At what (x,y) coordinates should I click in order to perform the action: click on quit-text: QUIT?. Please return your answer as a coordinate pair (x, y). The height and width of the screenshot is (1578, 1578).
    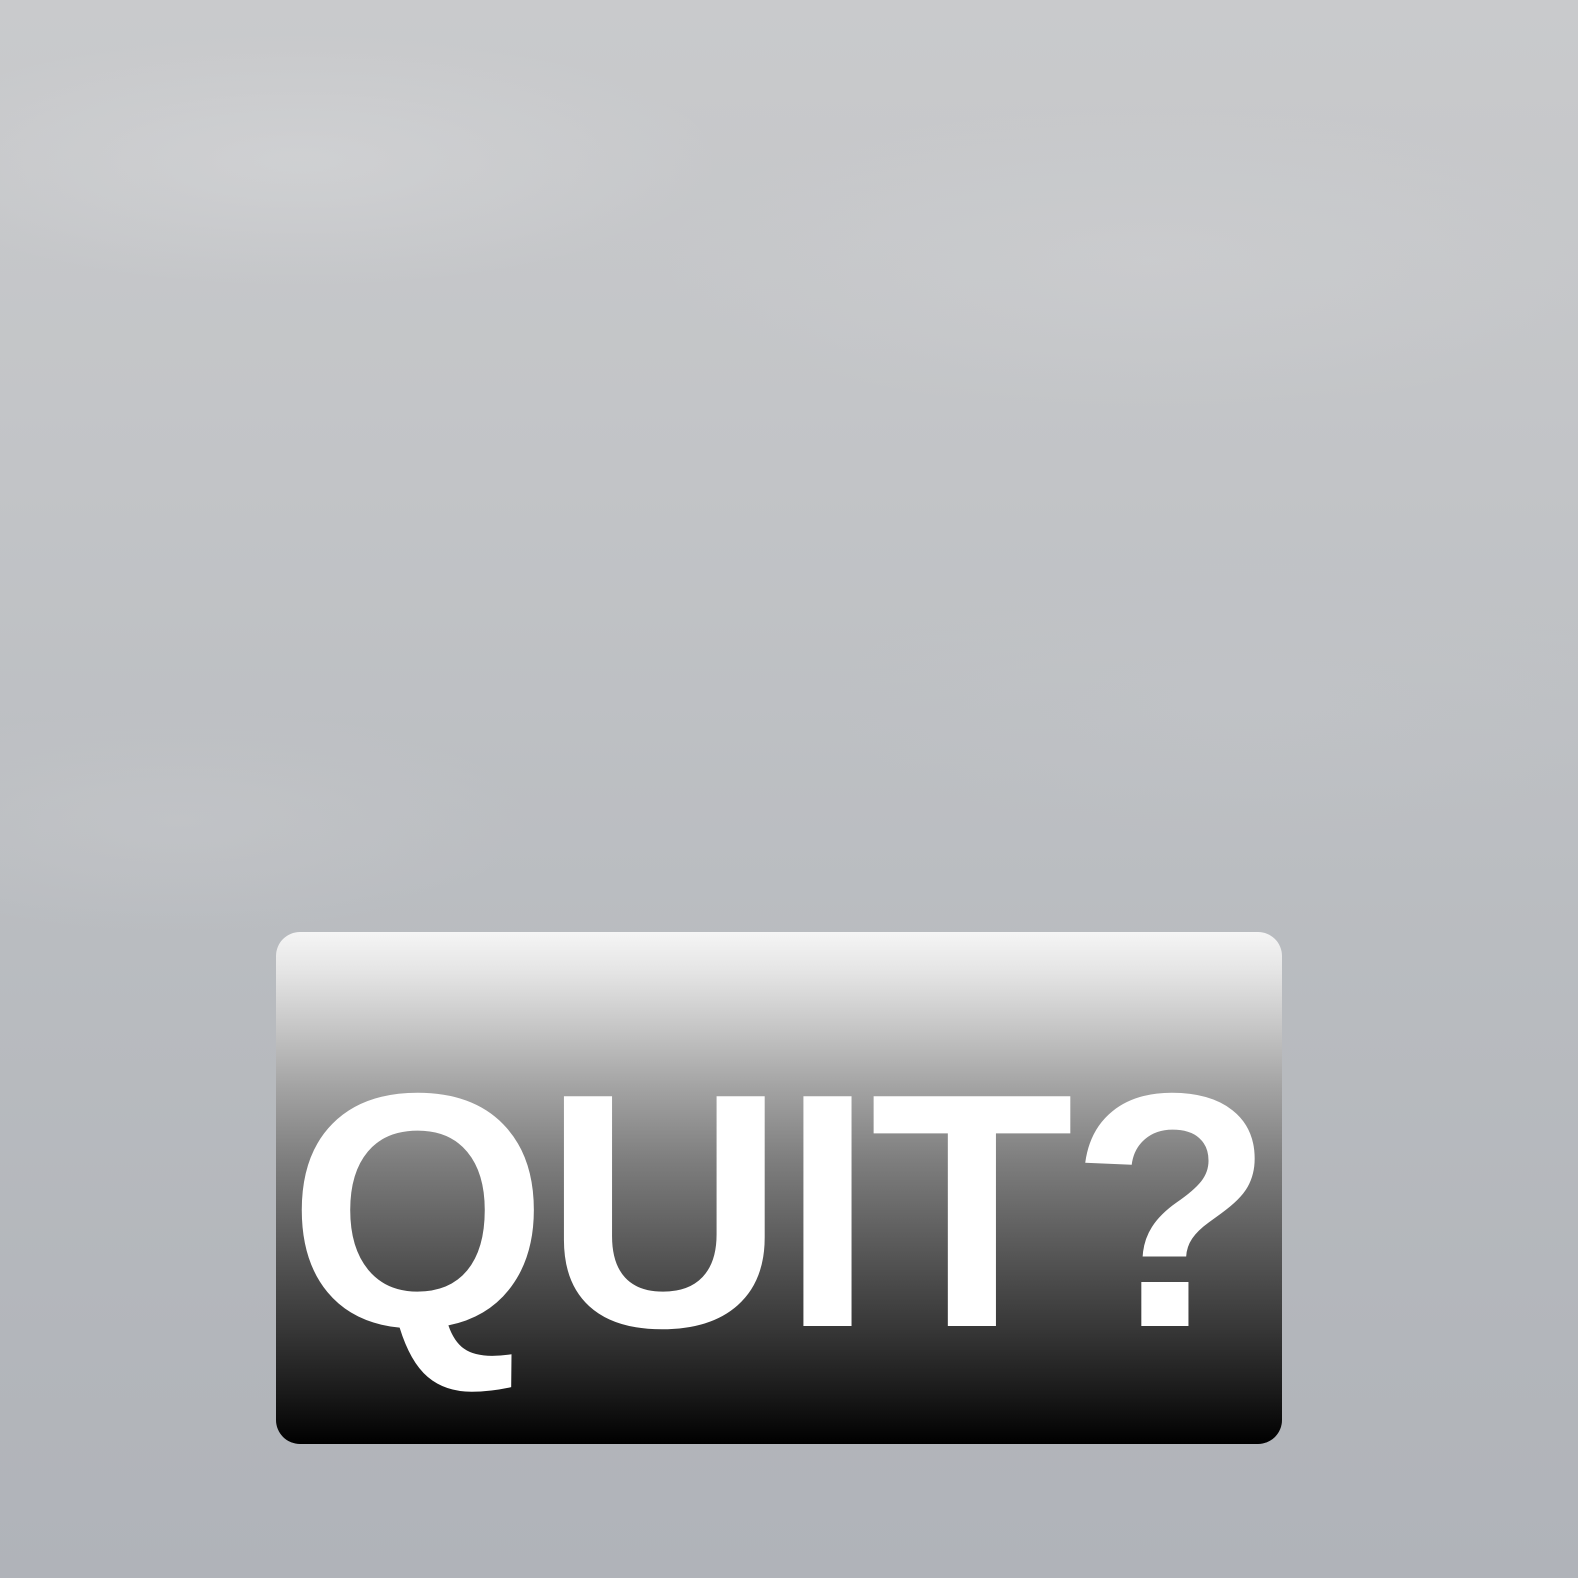
    Looking at the image, I should click on (781, 1210).